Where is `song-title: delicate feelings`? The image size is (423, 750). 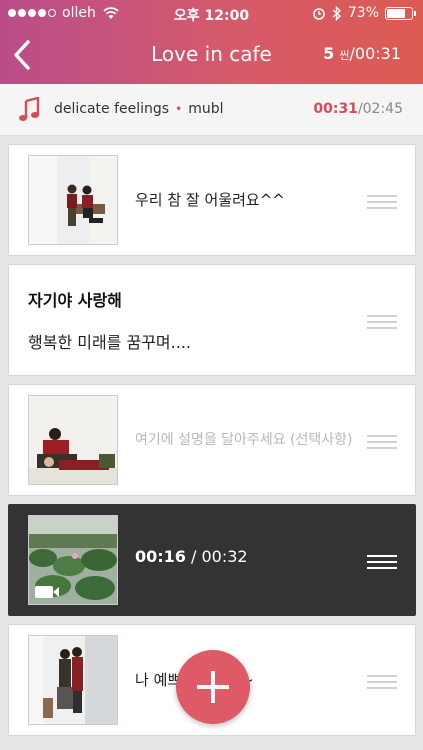
song-title: delicate feelings is located at coordinates (112, 109).